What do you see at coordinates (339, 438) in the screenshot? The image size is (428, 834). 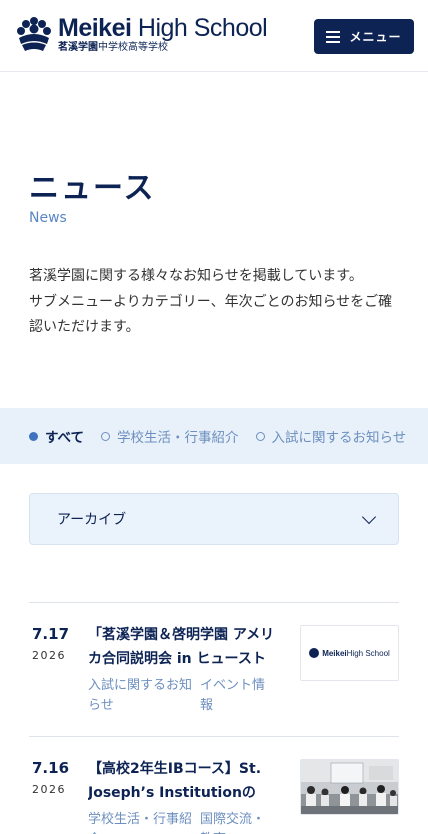 I see `category-label: 入試に関するお知らせ` at bounding box center [339, 438].